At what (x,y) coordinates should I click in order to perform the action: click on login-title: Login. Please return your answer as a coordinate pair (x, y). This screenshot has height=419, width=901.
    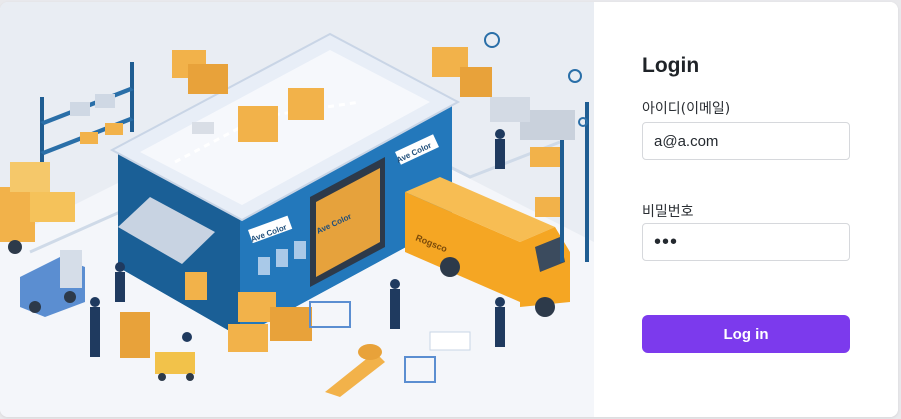
    Looking at the image, I should click on (671, 65).